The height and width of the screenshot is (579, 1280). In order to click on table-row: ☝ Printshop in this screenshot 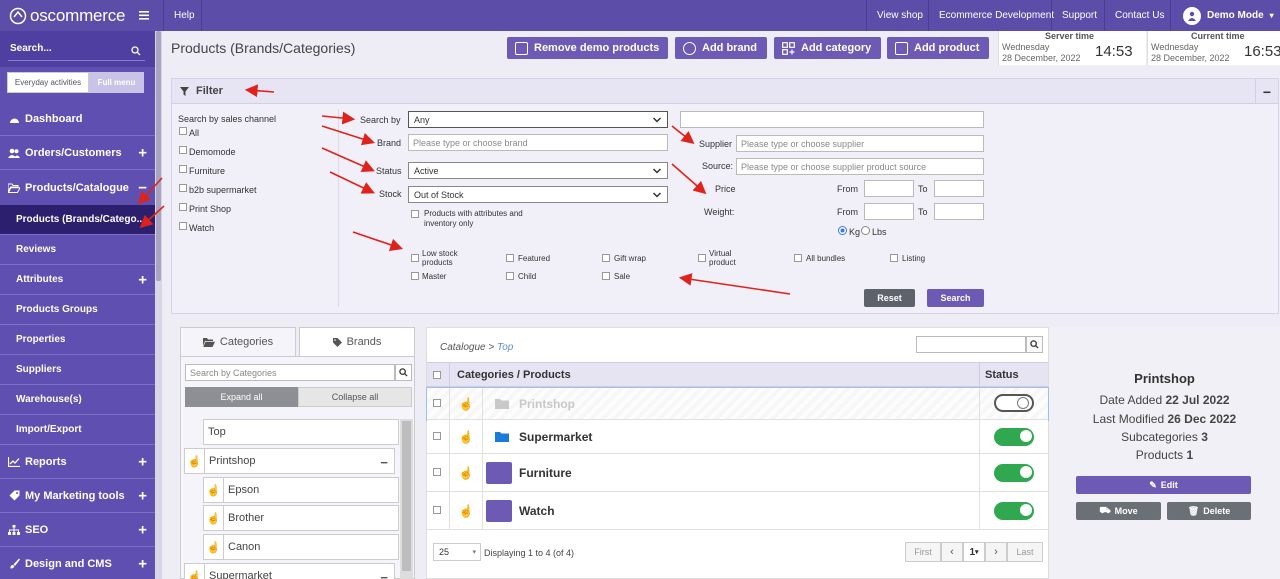, I will do `click(737, 404)`.